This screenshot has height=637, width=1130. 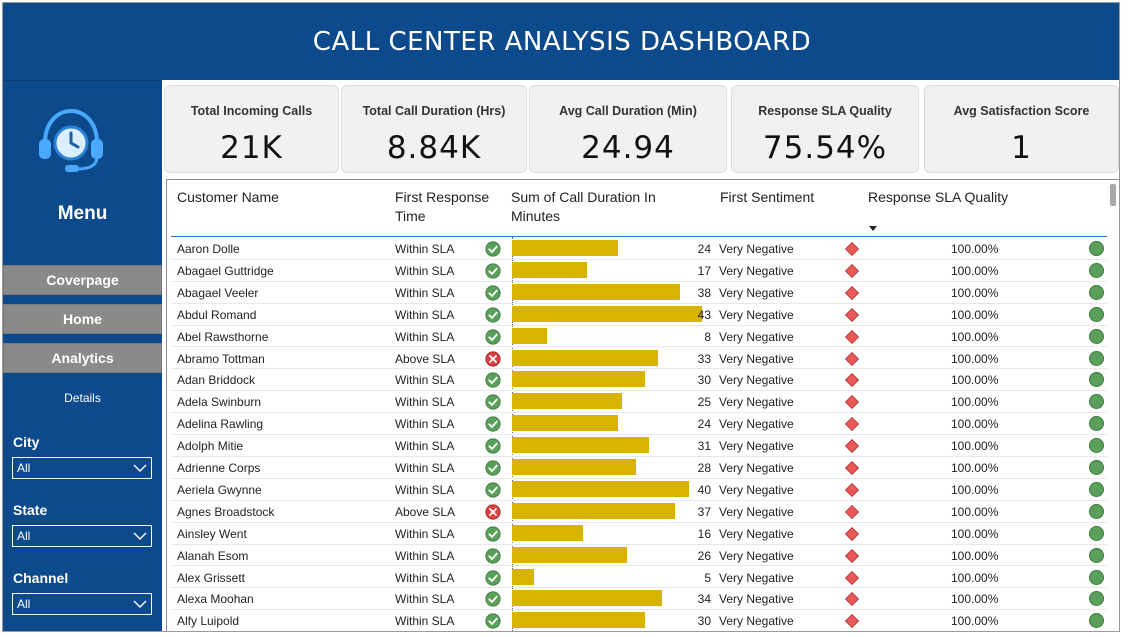 What do you see at coordinates (434, 111) in the screenshot?
I see `kpi-label: Total Call Duration (Hrs)` at bounding box center [434, 111].